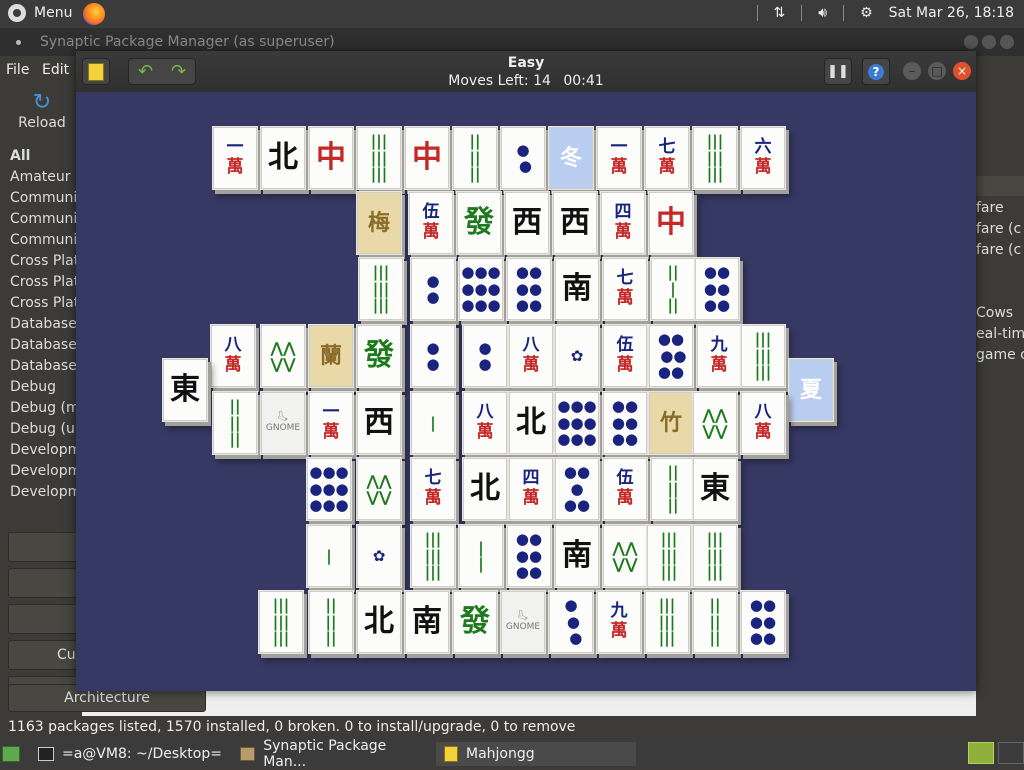  What do you see at coordinates (46, 179) in the screenshot?
I see `category-item: Amateur R` at bounding box center [46, 179].